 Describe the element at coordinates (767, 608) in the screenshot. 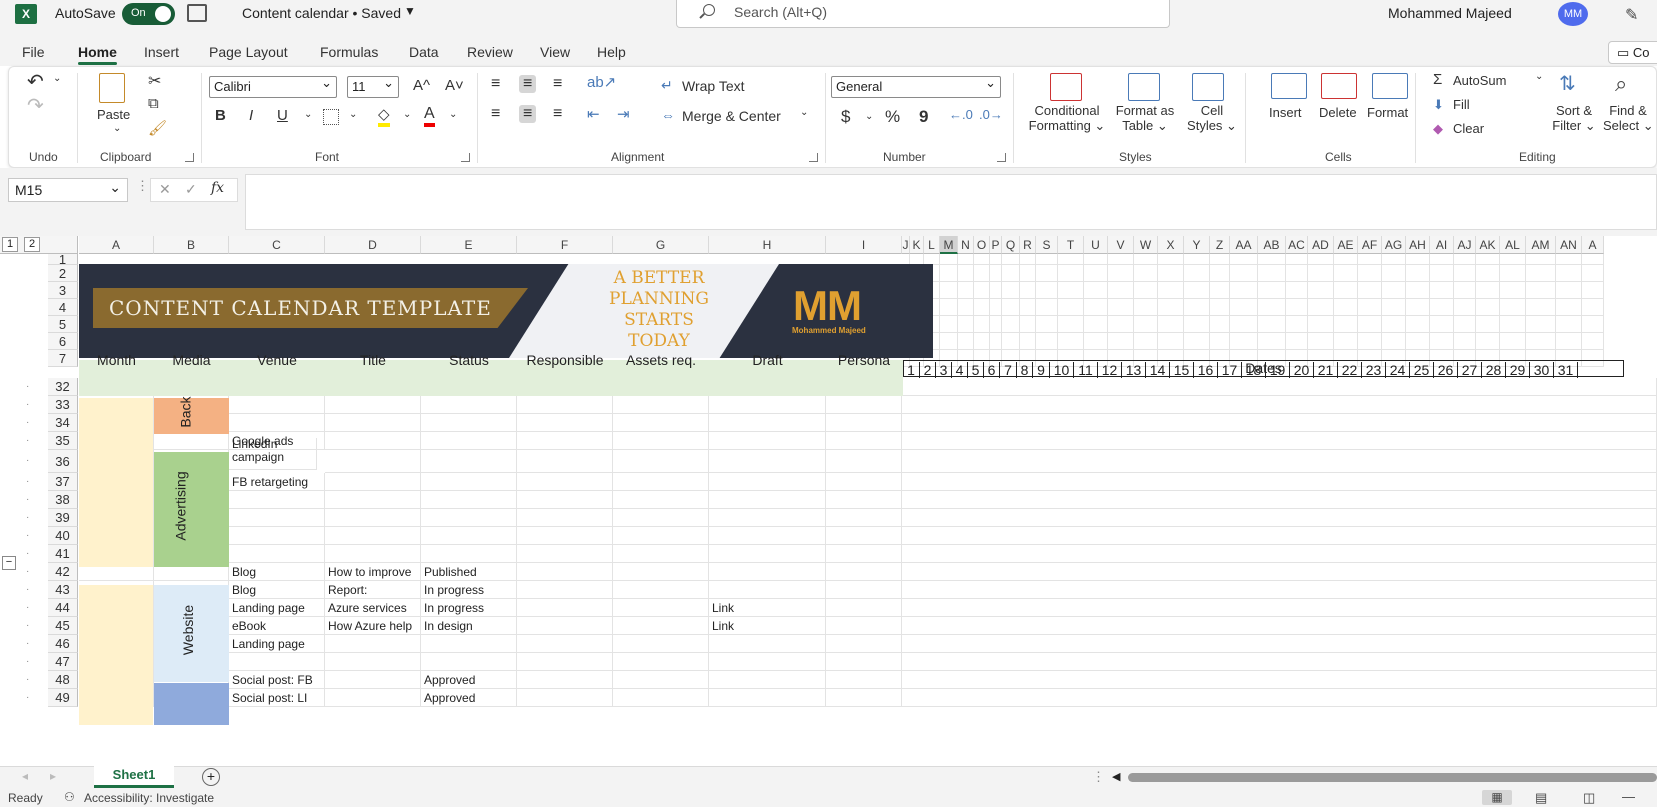

I see `cell-H44: Link` at that location.